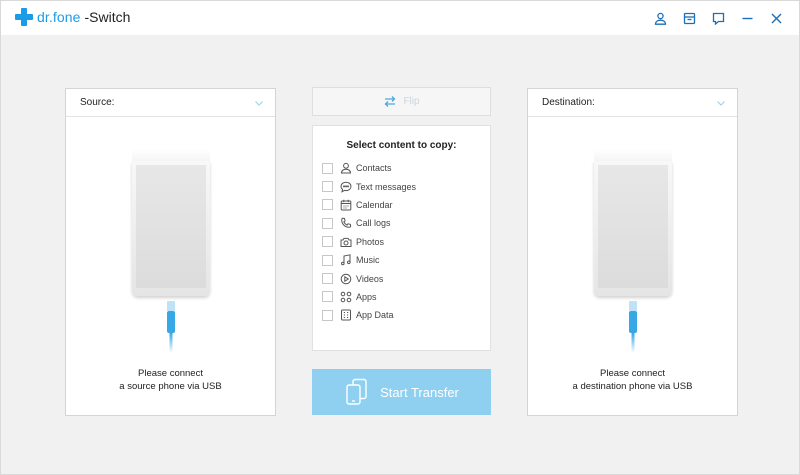 This screenshot has width=800, height=475. I want to click on source-note-line1: Please connect, so click(170, 373).